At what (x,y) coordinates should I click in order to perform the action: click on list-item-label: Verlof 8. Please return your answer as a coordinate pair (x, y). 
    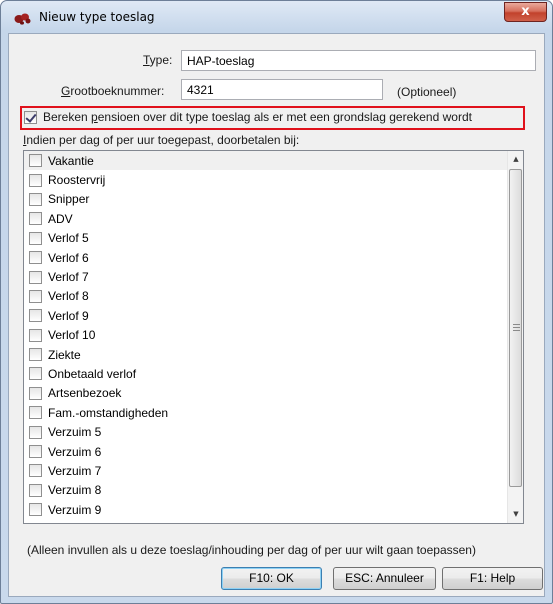
    Looking at the image, I should click on (68, 296).